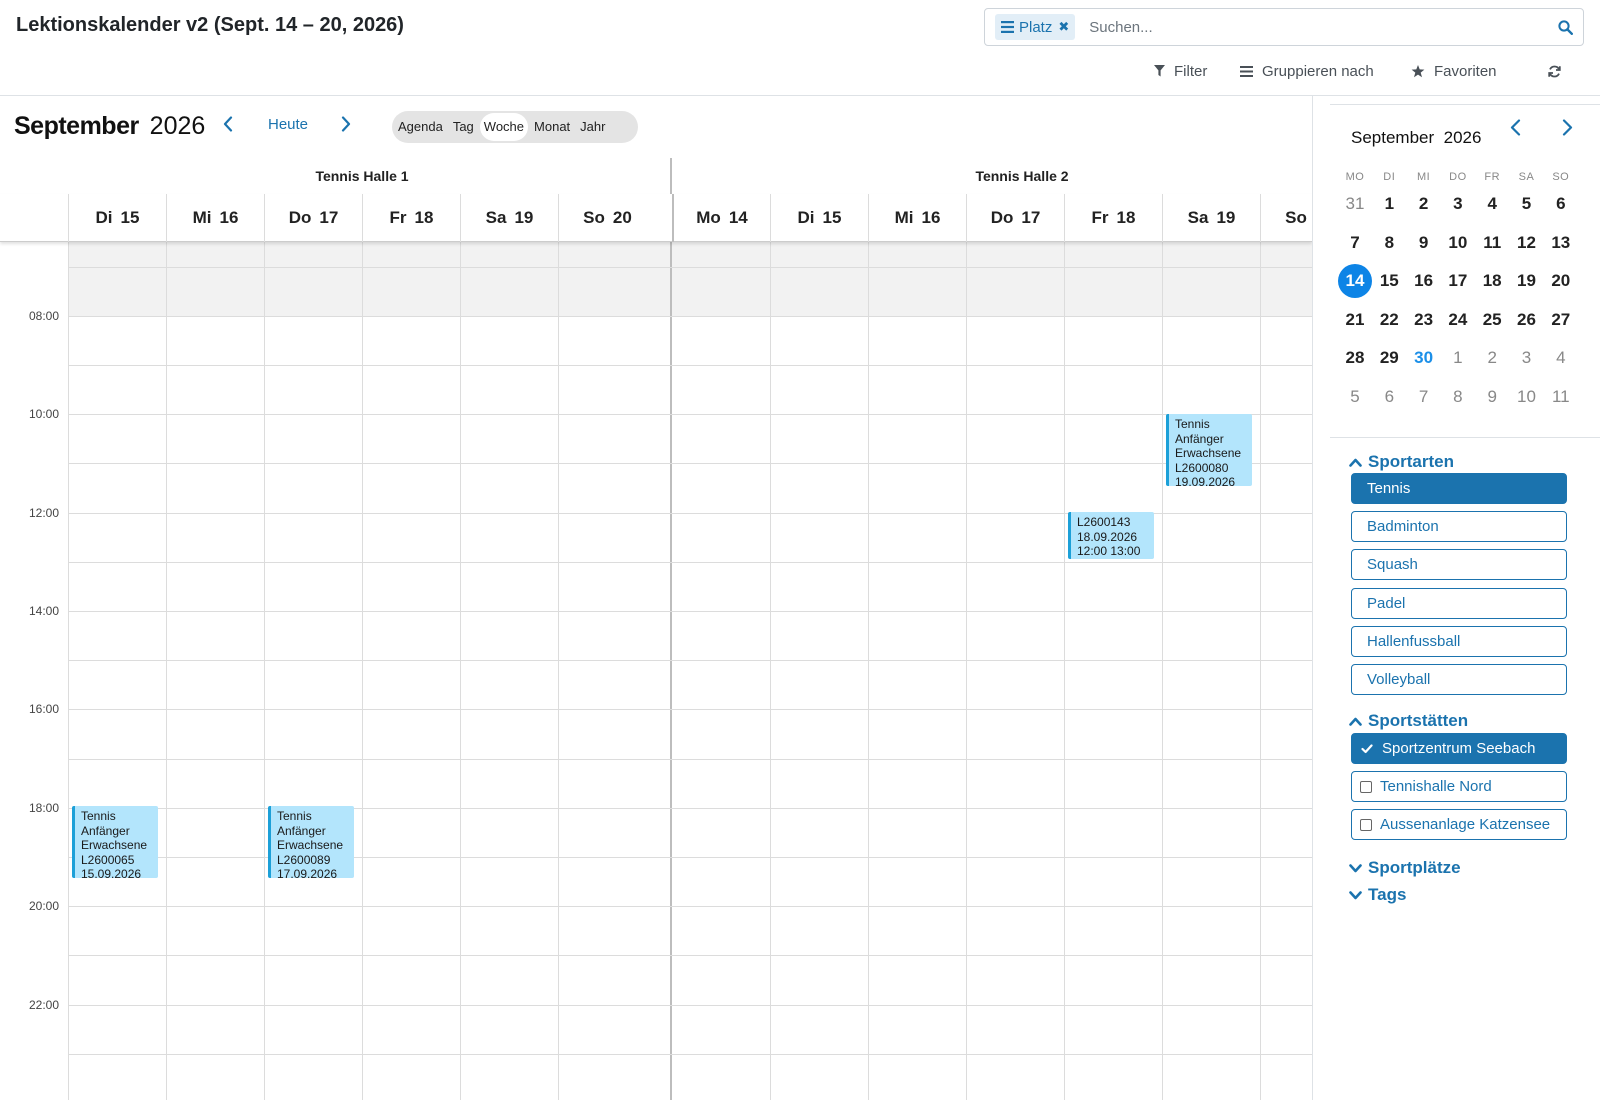 The image size is (1600, 1100). I want to click on mini-calendar-day: 17, so click(1458, 281).